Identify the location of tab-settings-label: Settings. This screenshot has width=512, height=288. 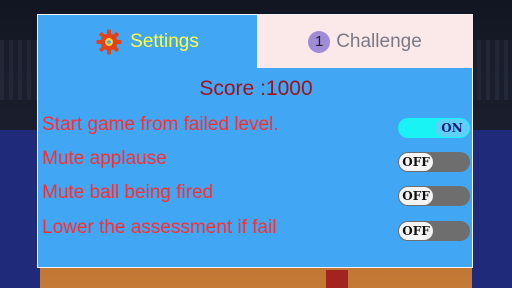
(164, 41).